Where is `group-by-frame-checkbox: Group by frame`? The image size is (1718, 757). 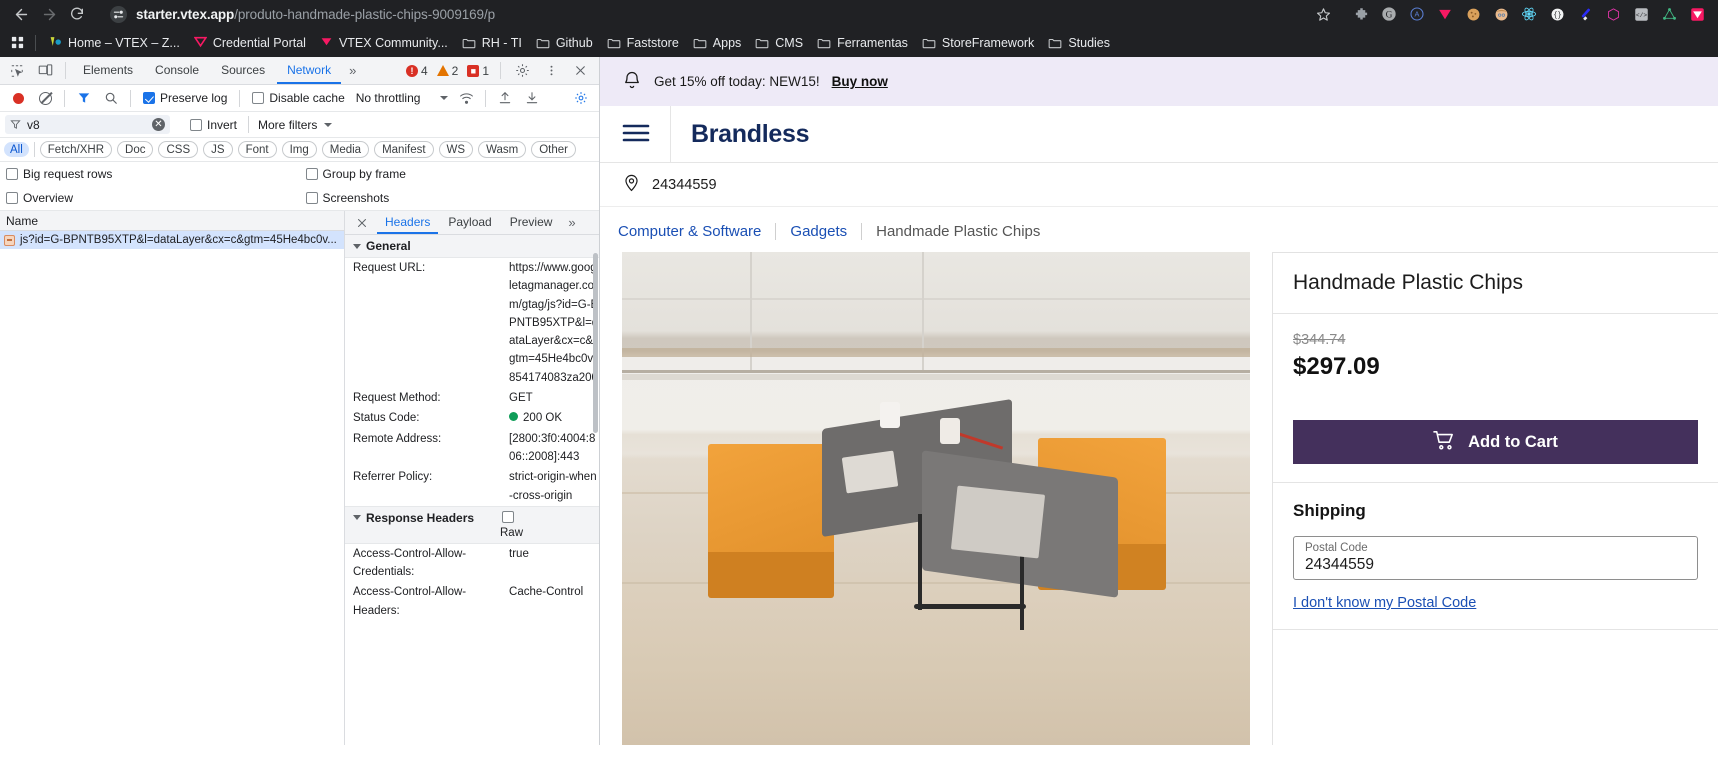
group-by-frame-checkbox: Group by frame is located at coordinates (450, 174).